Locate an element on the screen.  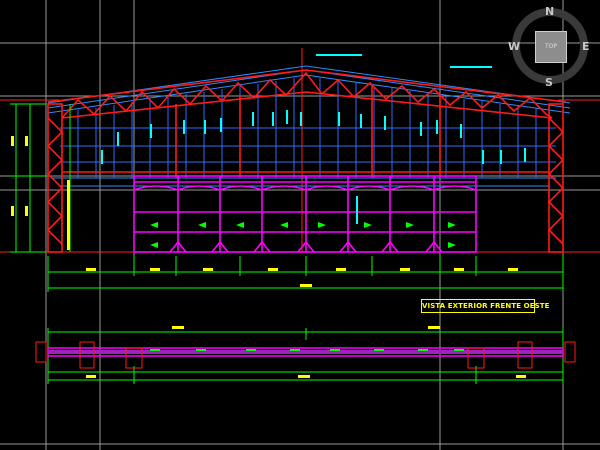
left-dim-marks is located at coordinates (40, 193).